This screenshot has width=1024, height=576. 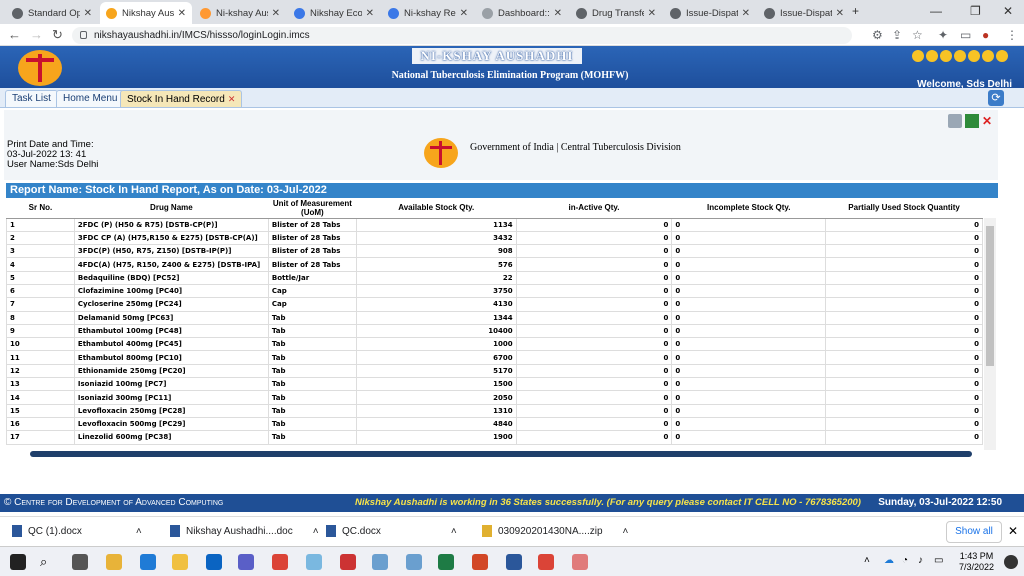 I want to click on windows-start-icon, so click(x=18, y=562).